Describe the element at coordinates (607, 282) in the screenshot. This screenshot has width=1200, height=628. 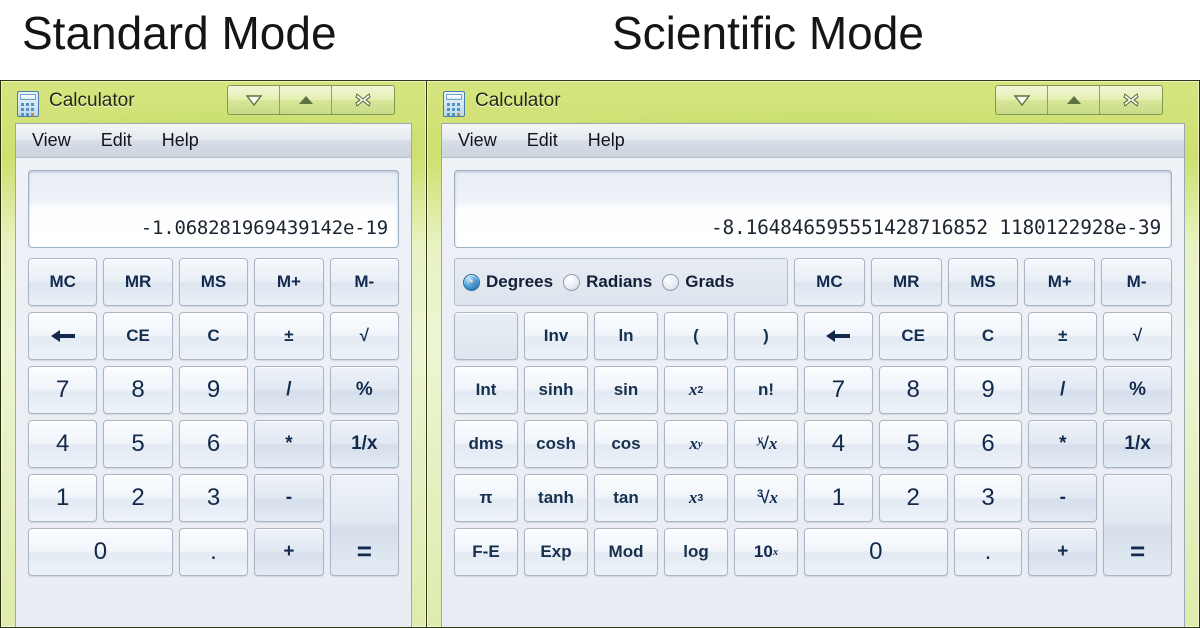
I see `radio-radians: Radians` at that location.